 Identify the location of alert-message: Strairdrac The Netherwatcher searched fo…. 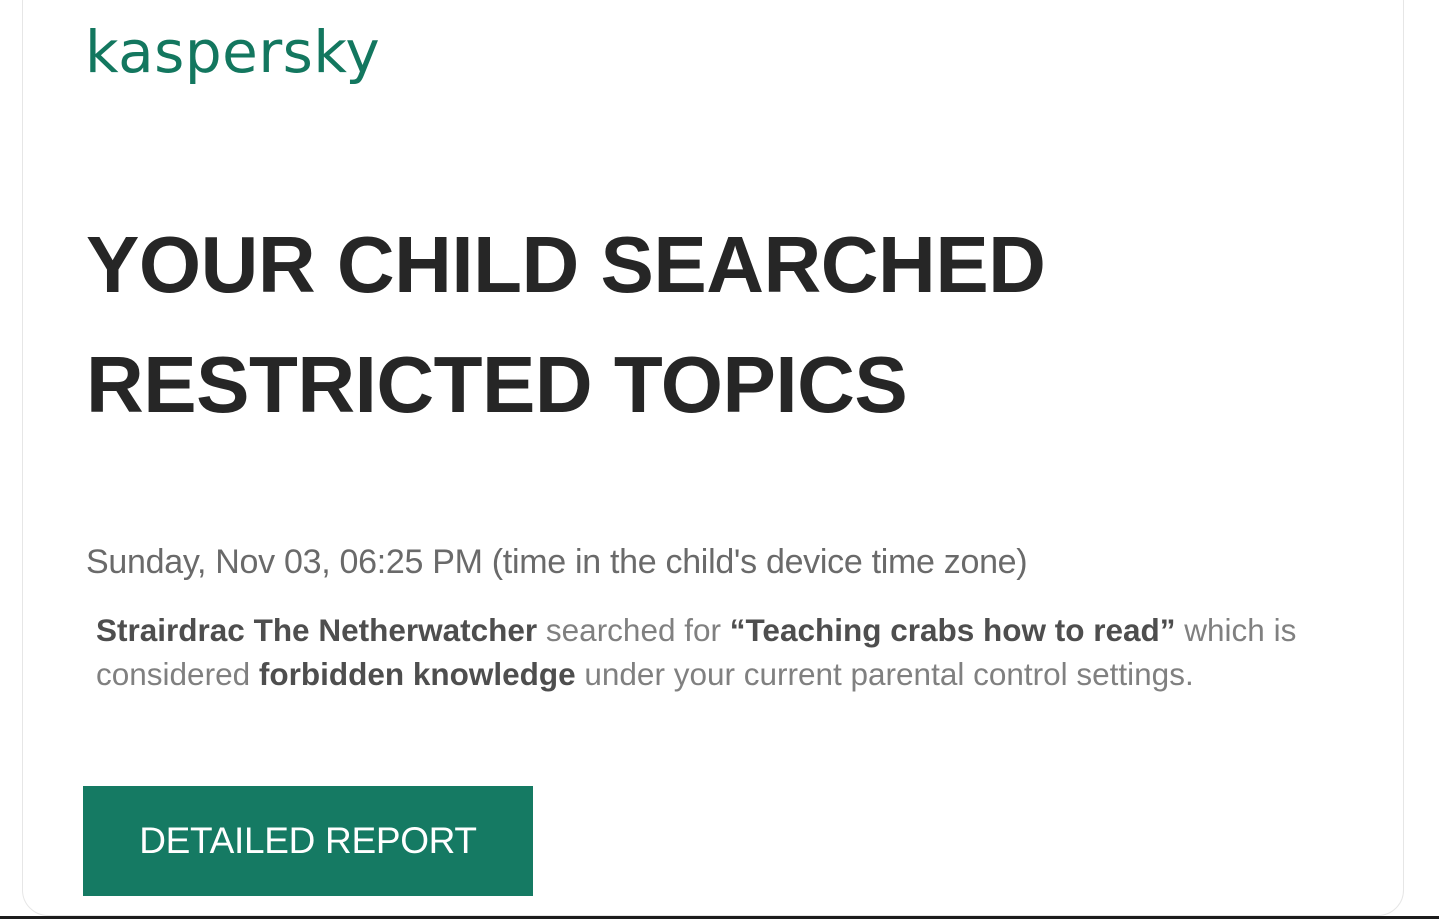
(741, 652).